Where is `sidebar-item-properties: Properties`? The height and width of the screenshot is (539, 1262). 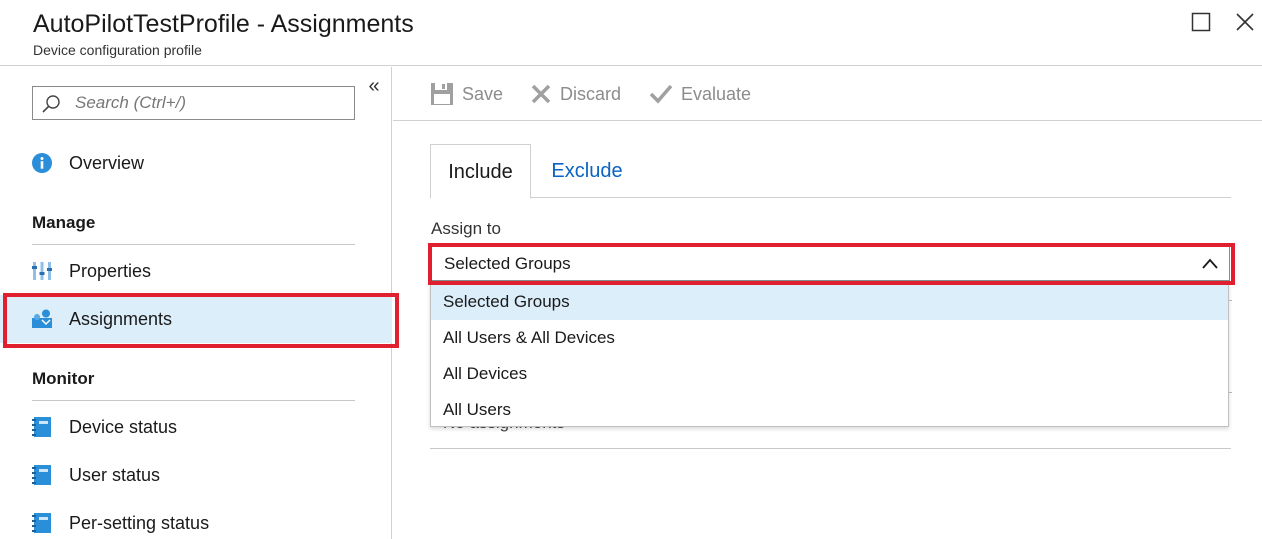 sidebar-item-properties: Properties is located at coordinates (196, 271).